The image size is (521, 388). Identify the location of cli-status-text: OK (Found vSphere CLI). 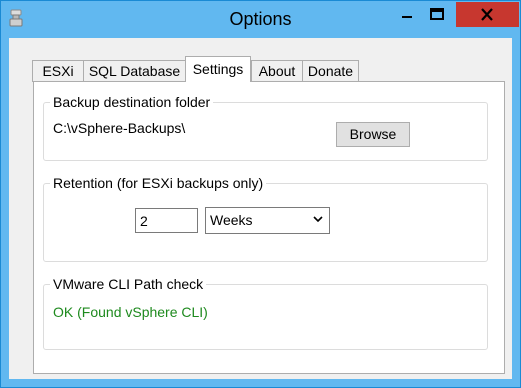
(130, 312).